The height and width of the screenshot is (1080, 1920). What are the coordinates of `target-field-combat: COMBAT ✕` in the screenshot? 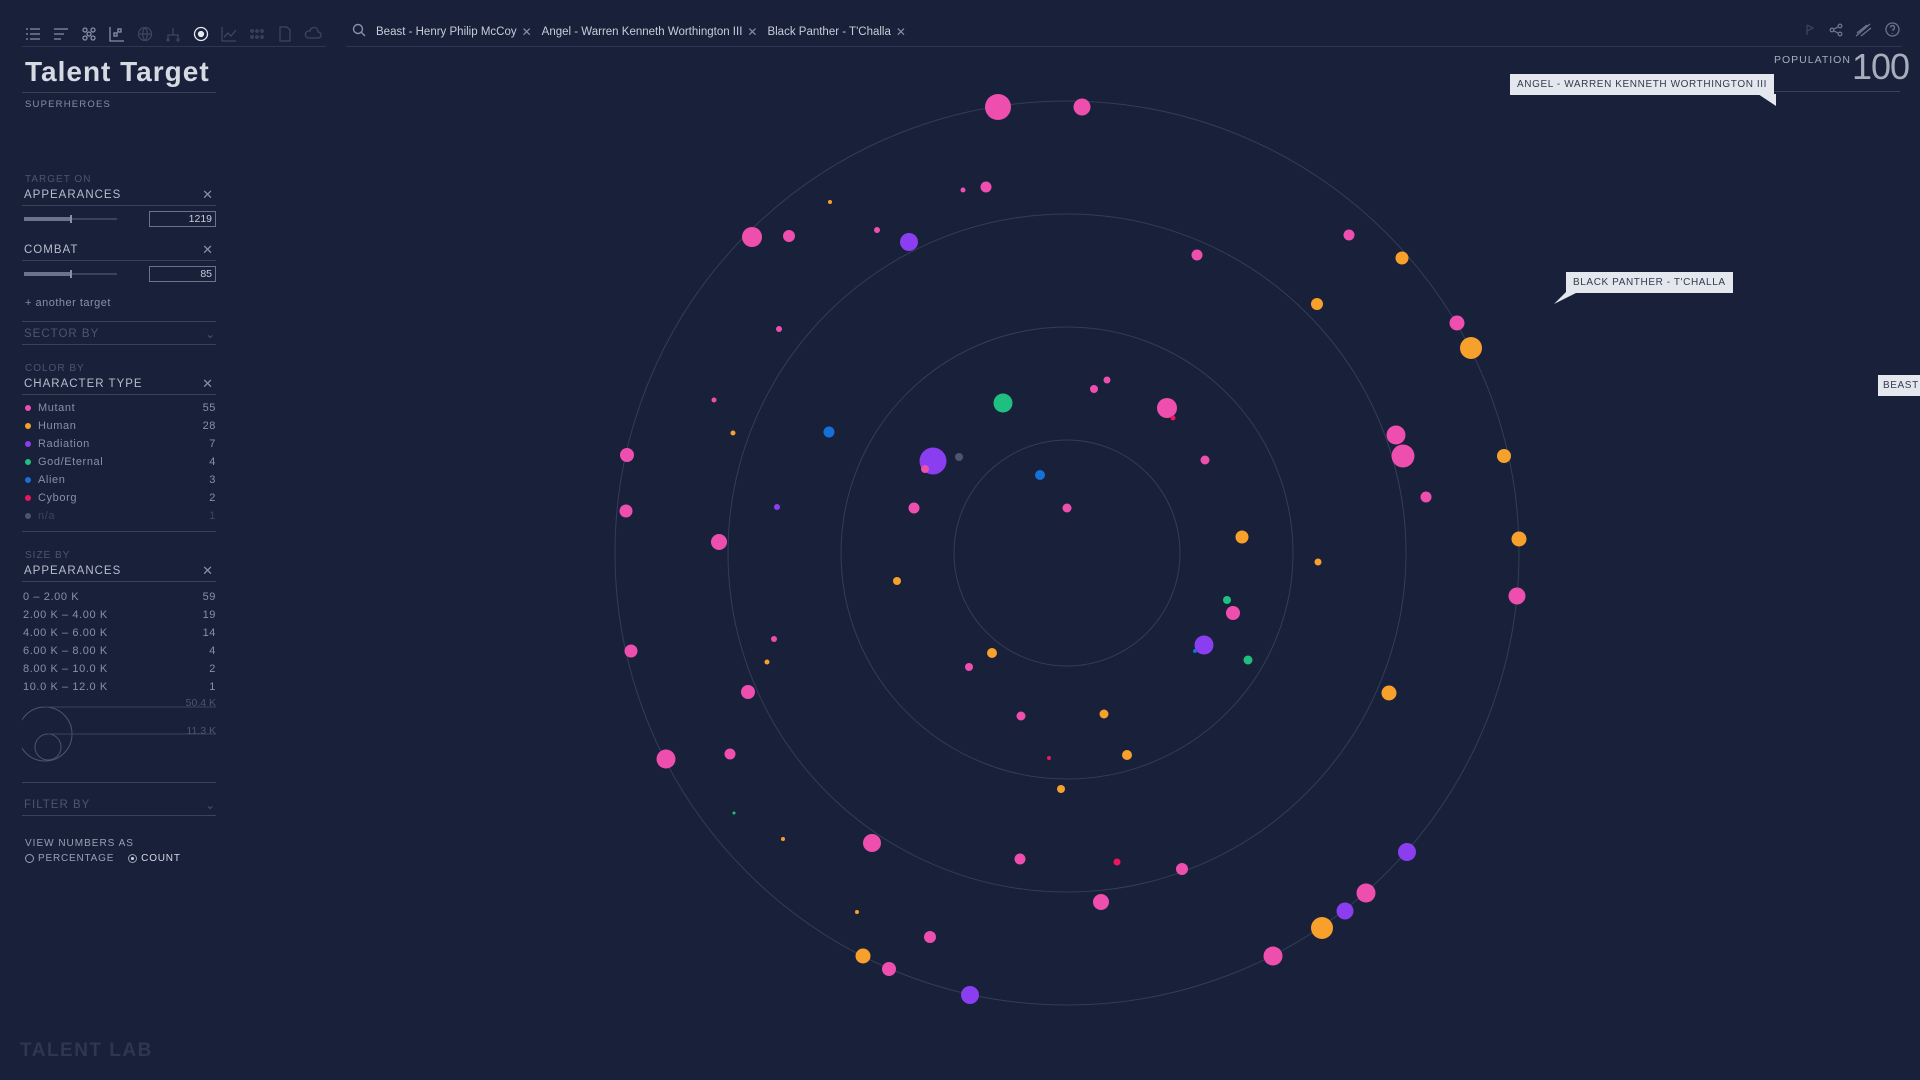 It's located at (119, 250).